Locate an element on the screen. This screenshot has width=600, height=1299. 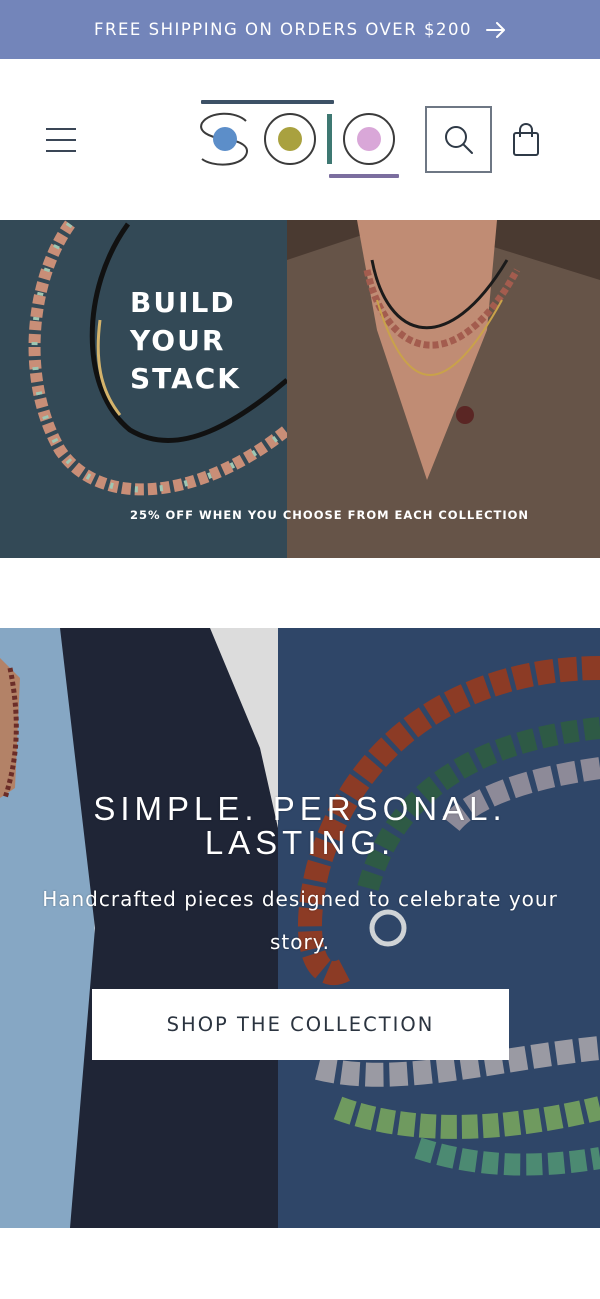
hamburger-menu-icon is located at coordinates (61, 140).